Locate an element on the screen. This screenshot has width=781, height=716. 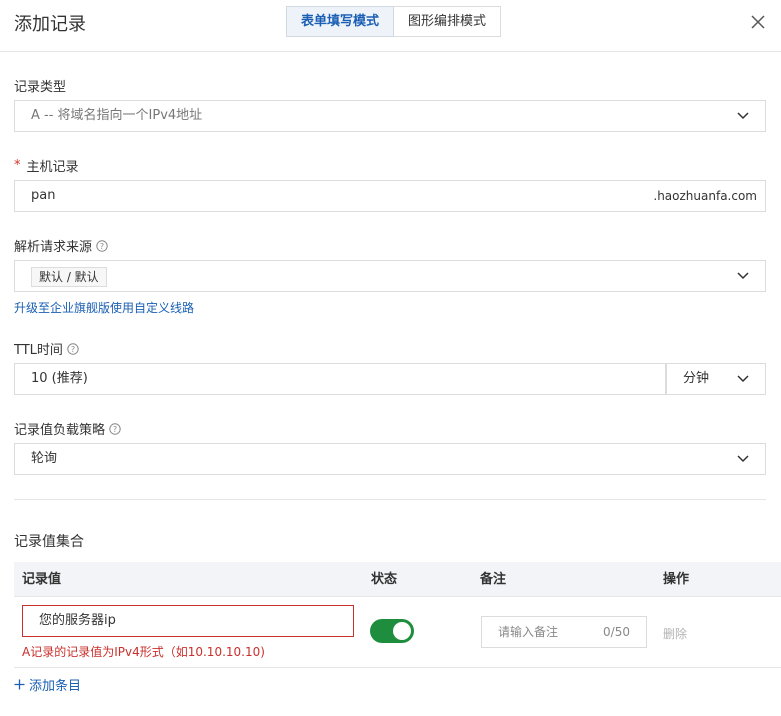
remark-input: 请输入备注 0/50 is located at coordinates (564, 632).